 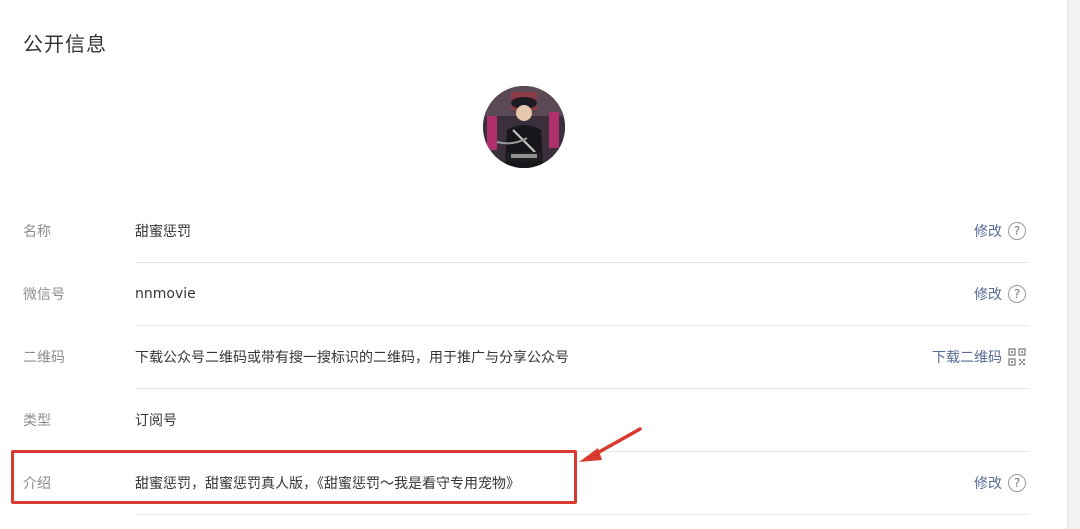 What do you see at coordinates (37, 232) in the screenshot?
I see `row-label: 名称` at bounding box center [37, 232].